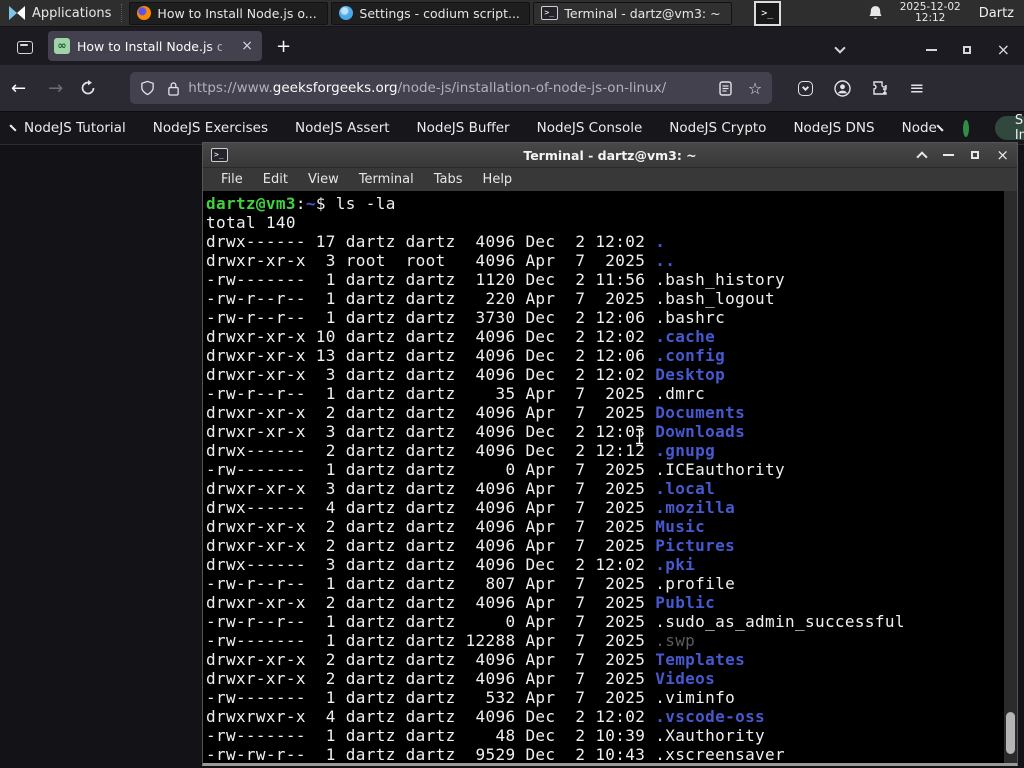 Image resolution: width=1024 pixels, height=768 pixels. I want to click on url-scheme: https://www., so click(230, 88).